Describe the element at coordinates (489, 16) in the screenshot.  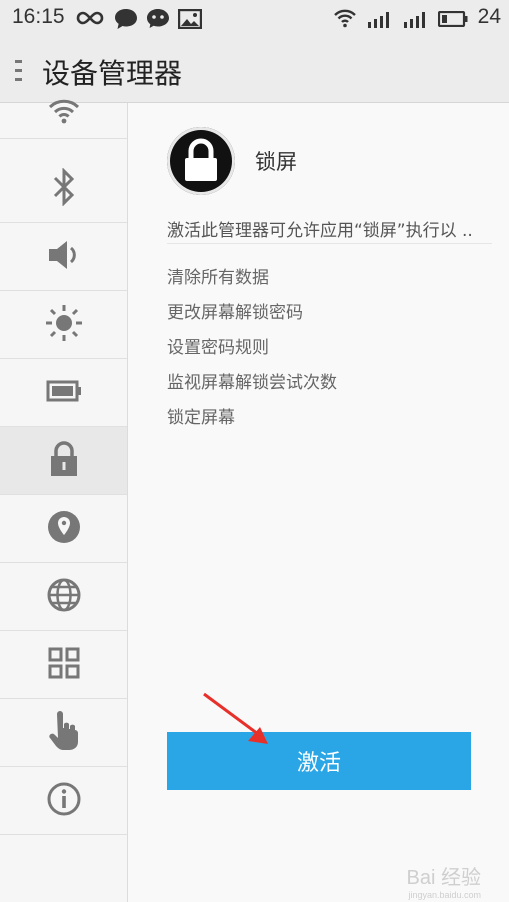
I see `battery-level: 24` at that location.